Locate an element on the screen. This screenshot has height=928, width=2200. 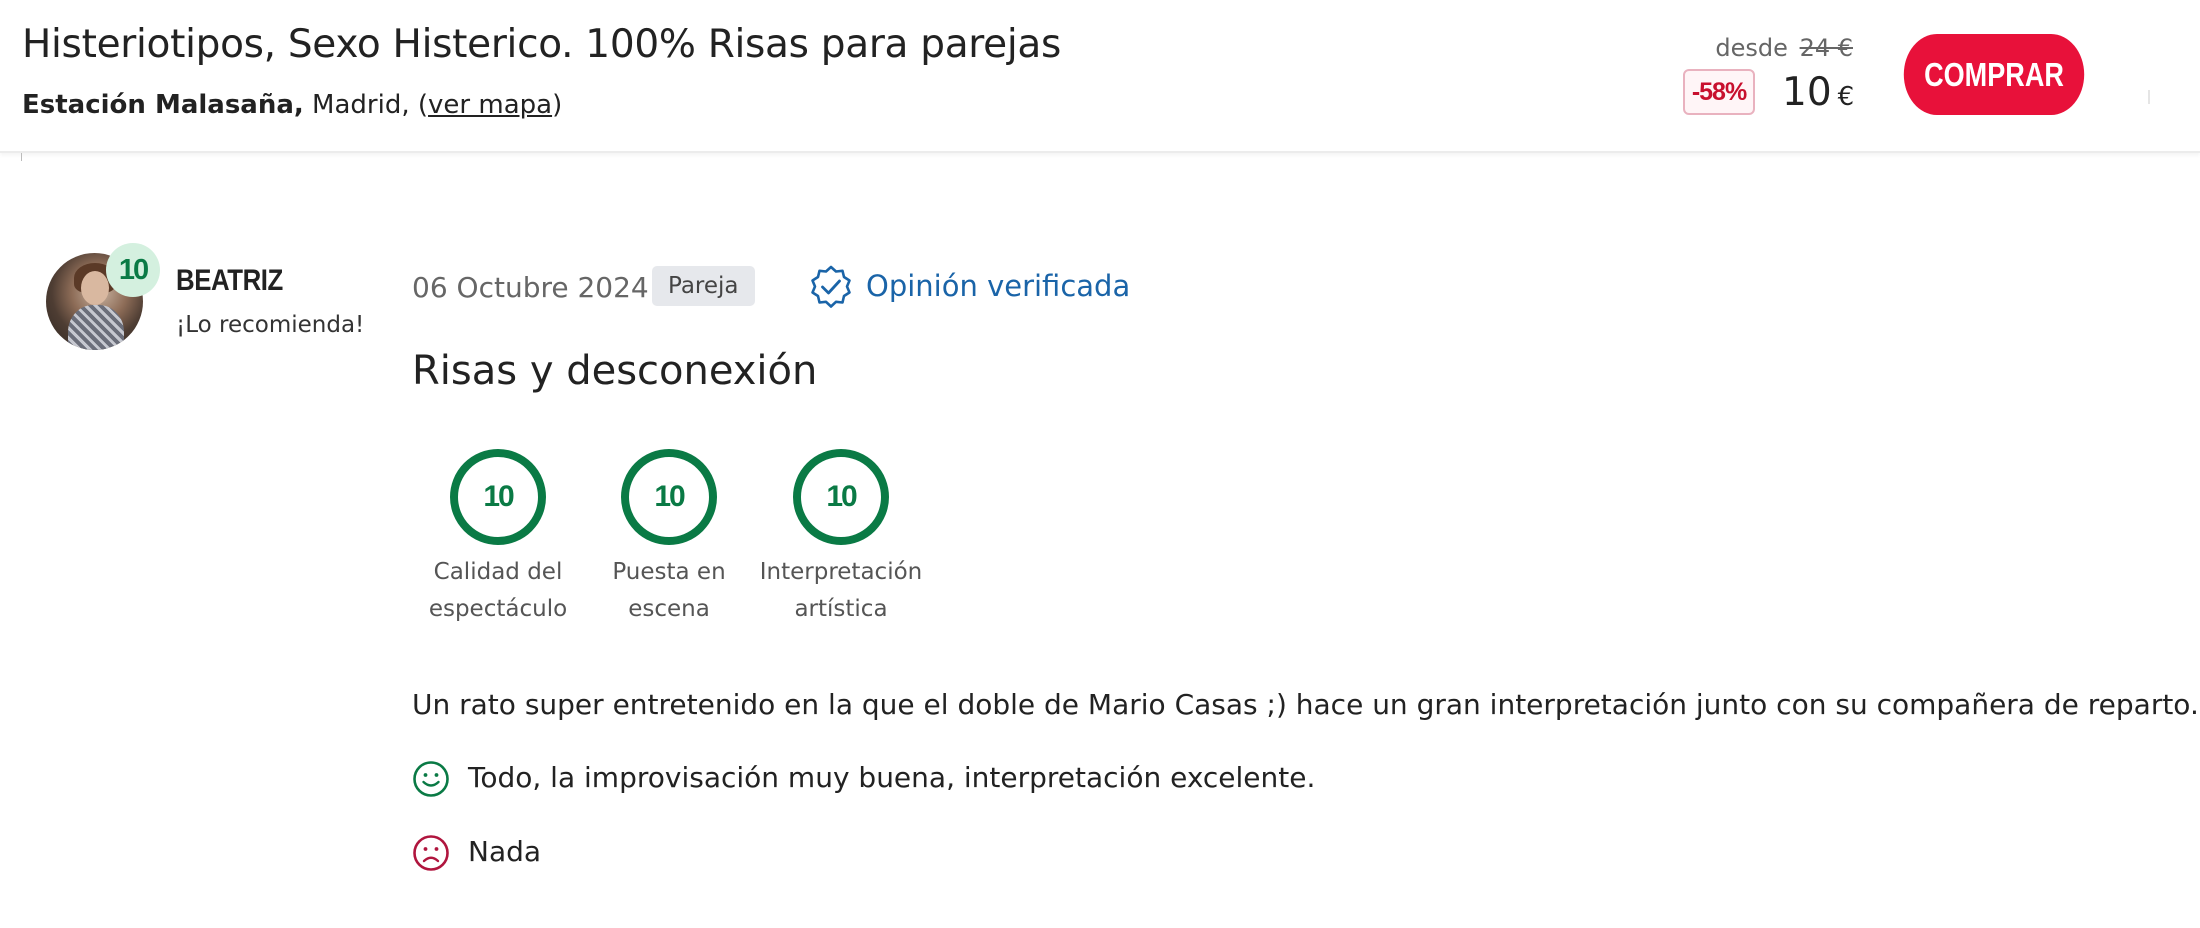
verified-label: Opinión verificada is located at coordinates (998, 286).